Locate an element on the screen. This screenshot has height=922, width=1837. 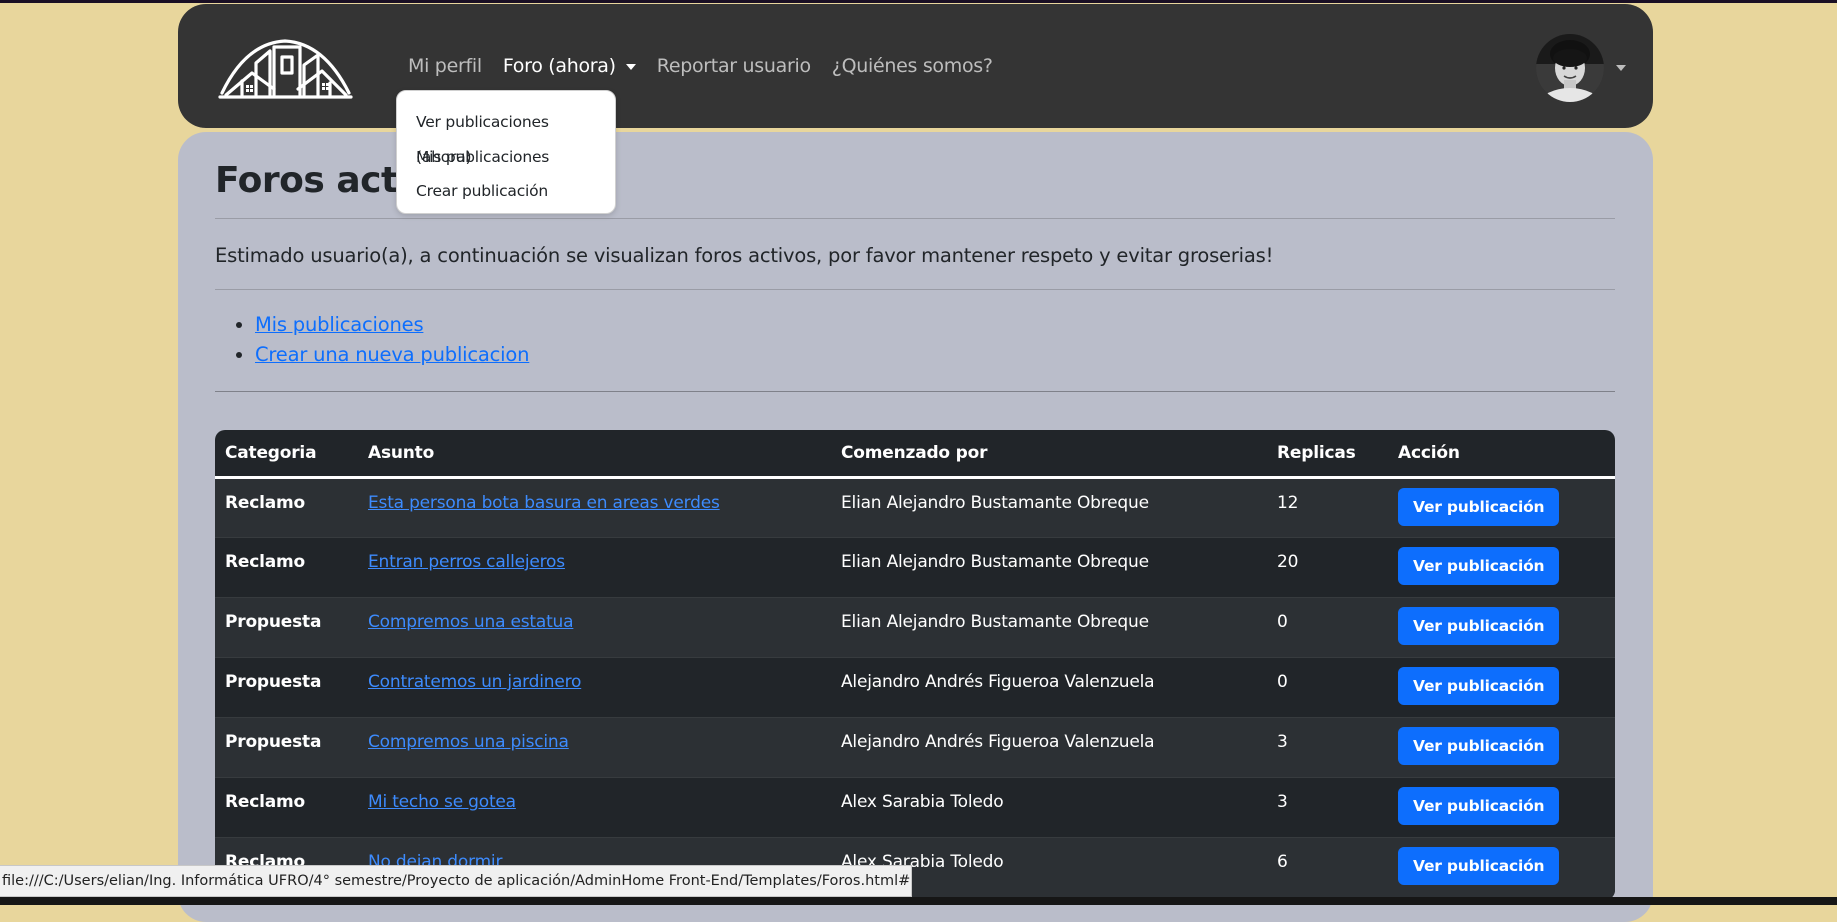
dropdown-item-crear-publicacion: Crear publicación is located at coordinates (506, 191).